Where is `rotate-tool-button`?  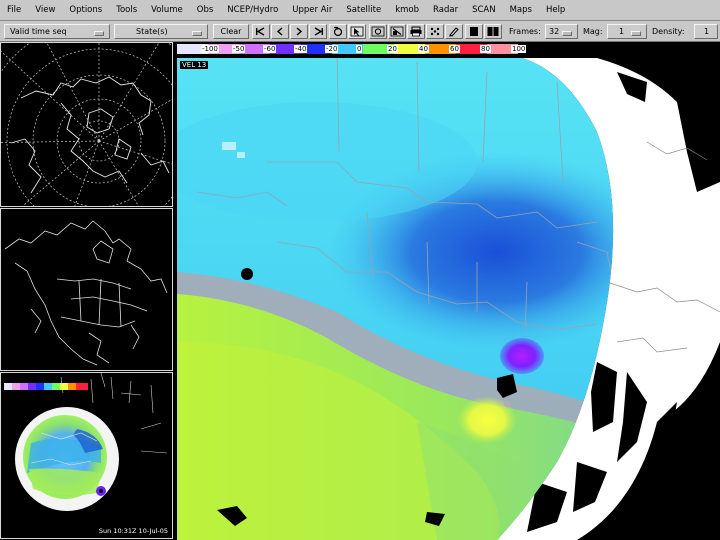
rotate-tool-button is located at coordinates (378, 31).